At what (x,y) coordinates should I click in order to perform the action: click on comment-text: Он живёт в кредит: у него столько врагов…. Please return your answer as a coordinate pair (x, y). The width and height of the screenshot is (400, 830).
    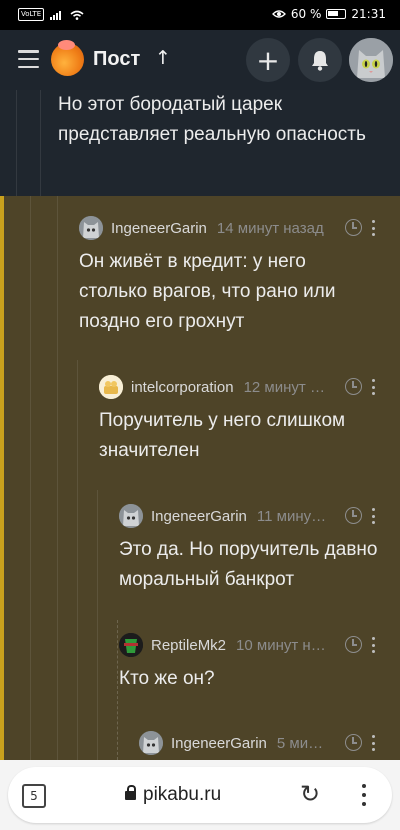
    Looking at the image, I should click on (207, 291).